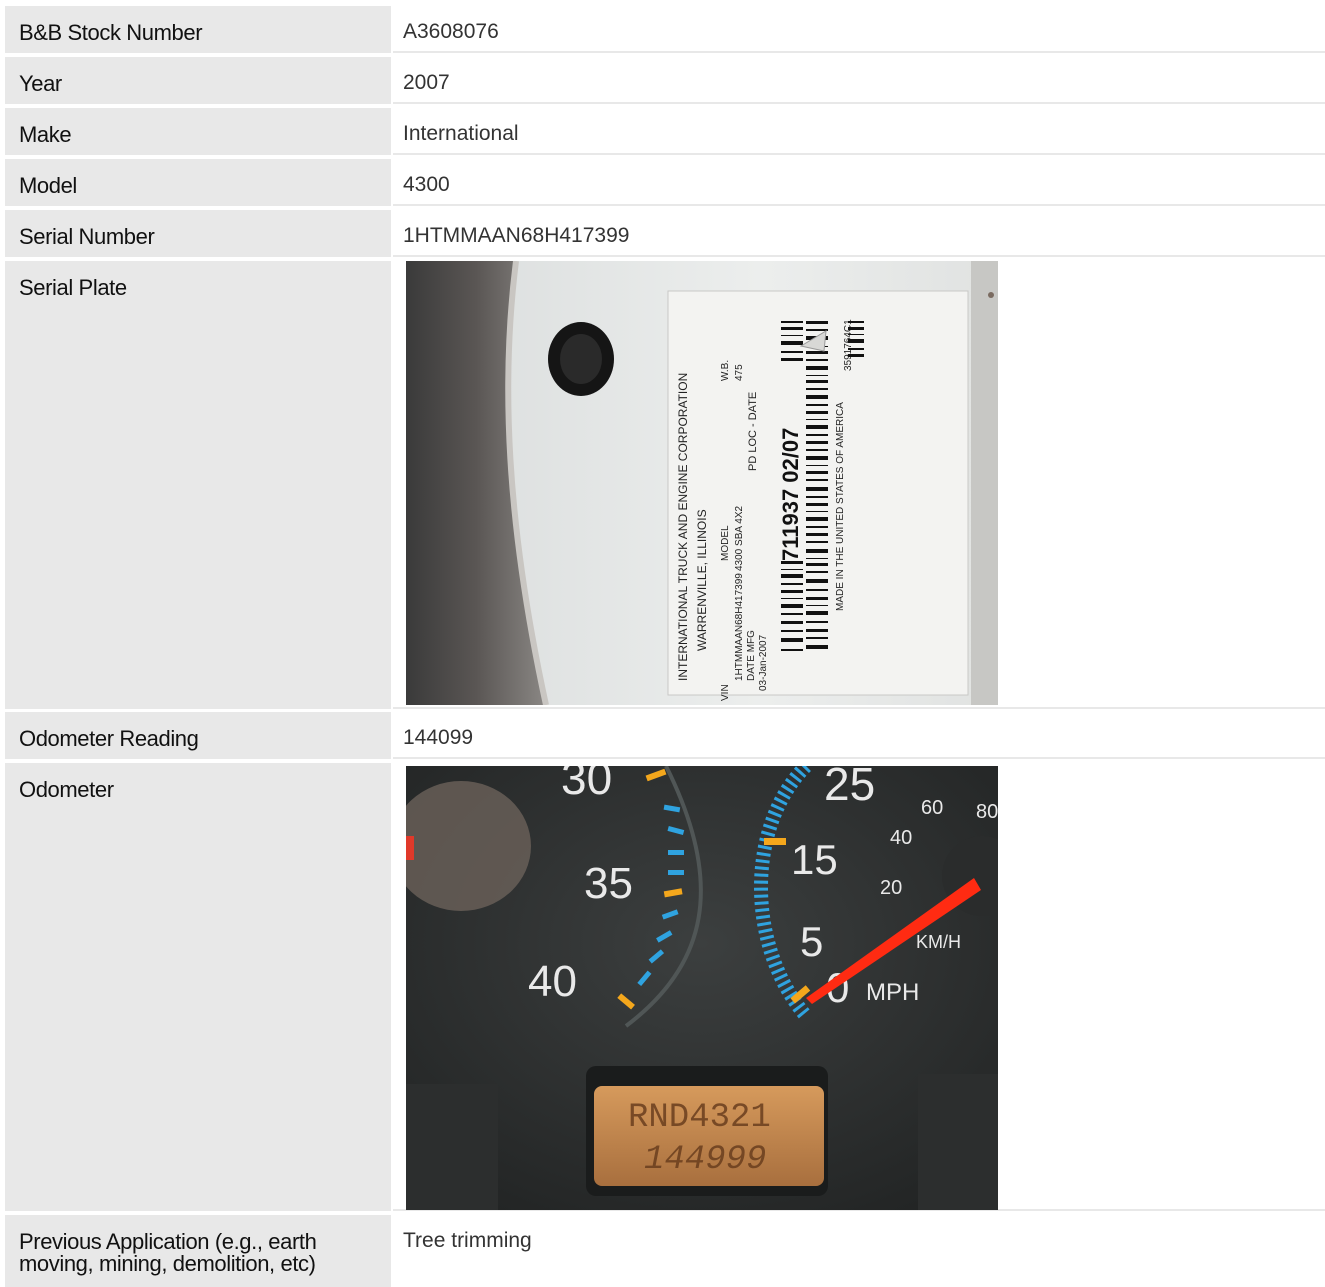 Image resolution: width=1325 pixels, height=1287 pixels. What do you see at coordinates (892, 992) in the screenshot?
I see `unit-mph: MPH` at bounding box center [892, 992].